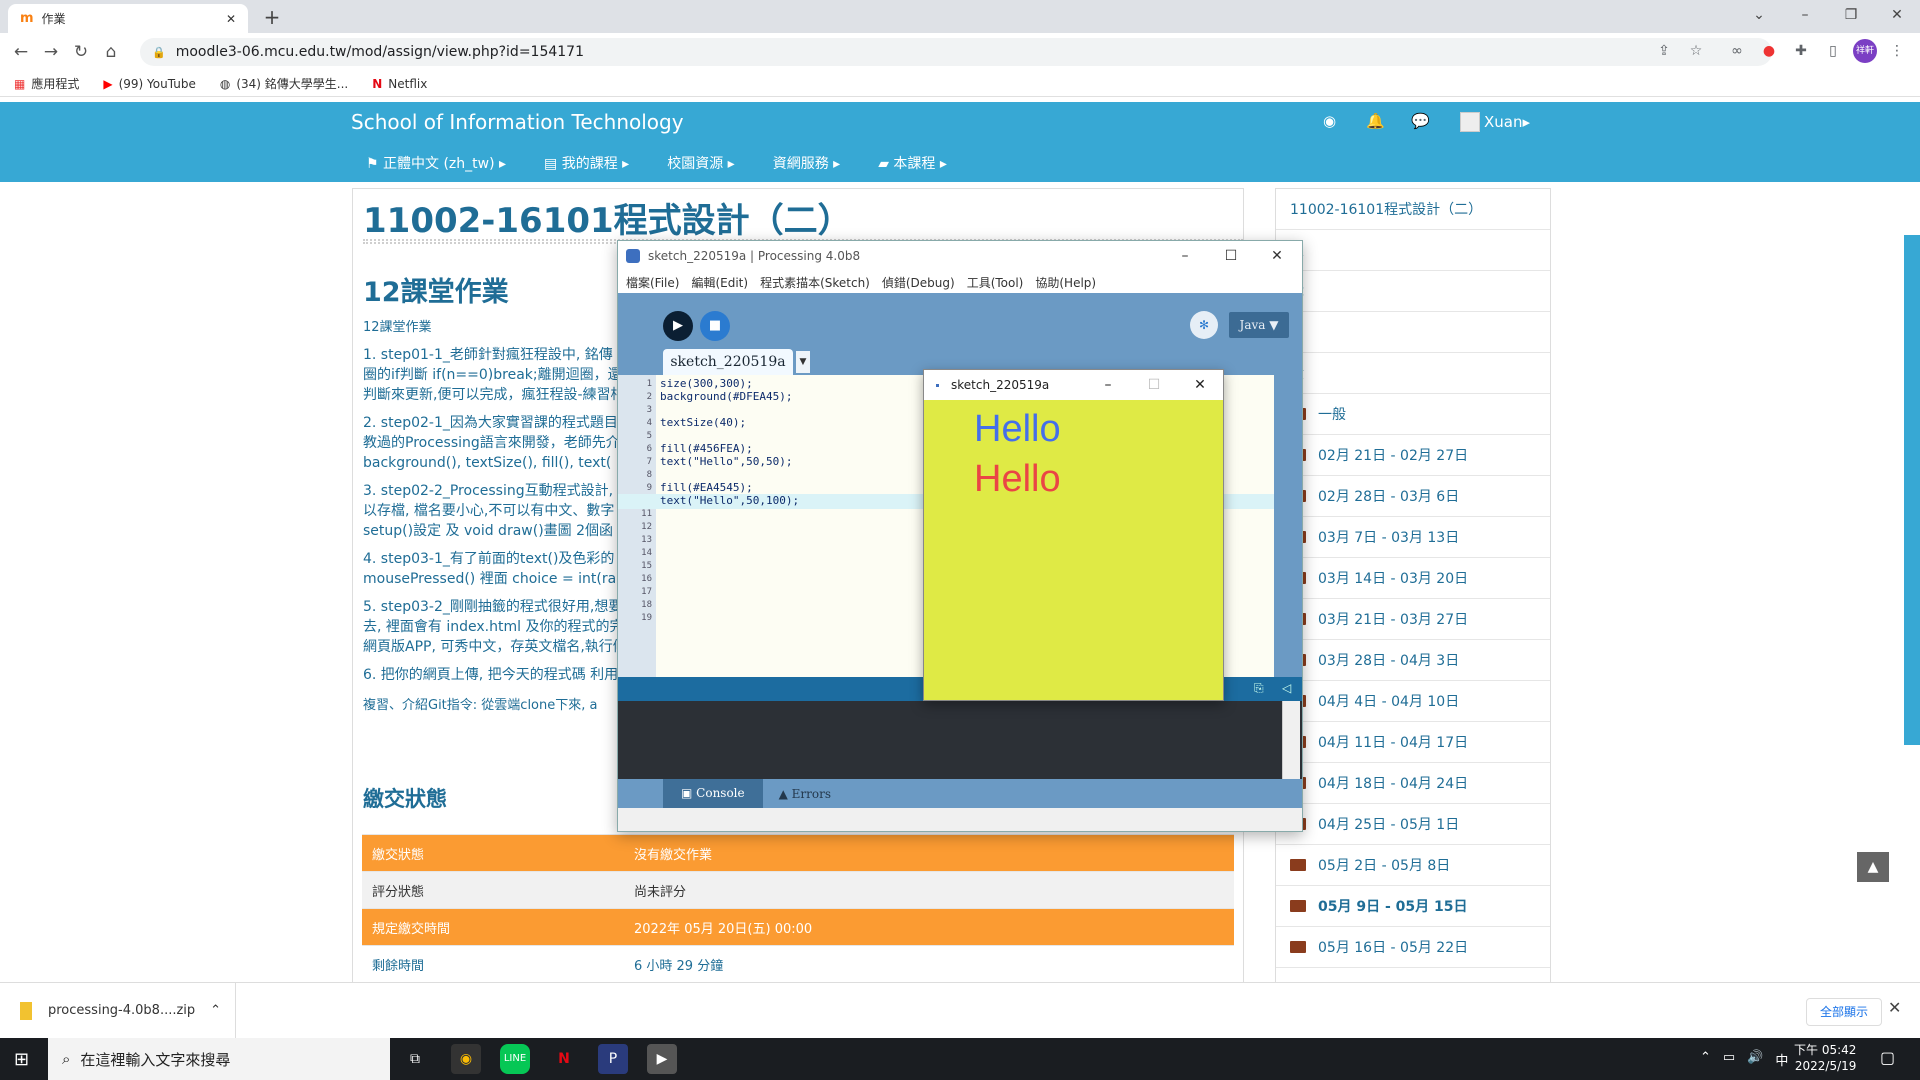 The width and height of the screenshot is (1920, 1080). Describe the element at coordinates (960, 740) in the screenshot. I see `console-output` at that location.